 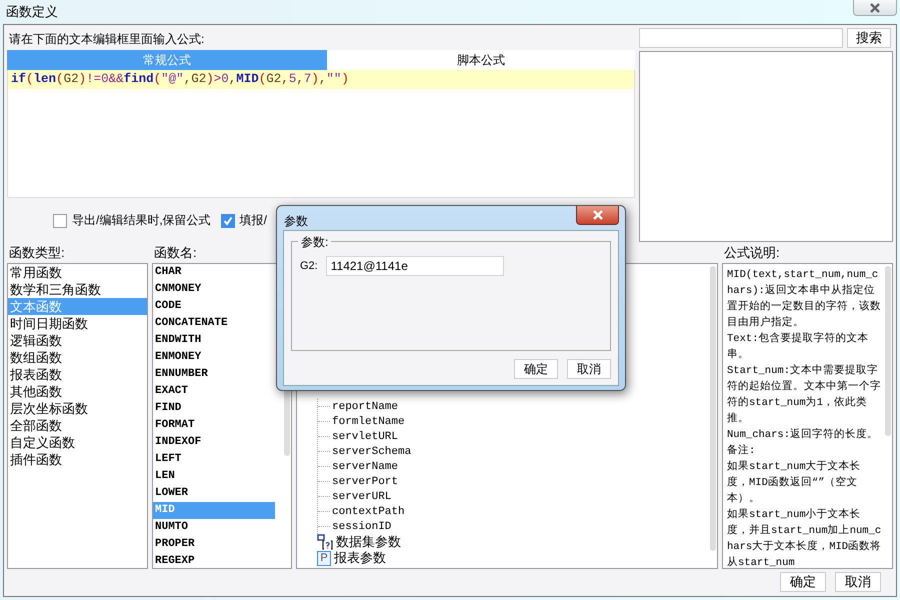 What do you see at coordinates (804, 395) in the screenshot?
I see `description-paragraph: Start_num:文本中需要提取字符的起始位置。文本中第一个字符的start_num为1，依此类推。` at bounding box center [804, 395].